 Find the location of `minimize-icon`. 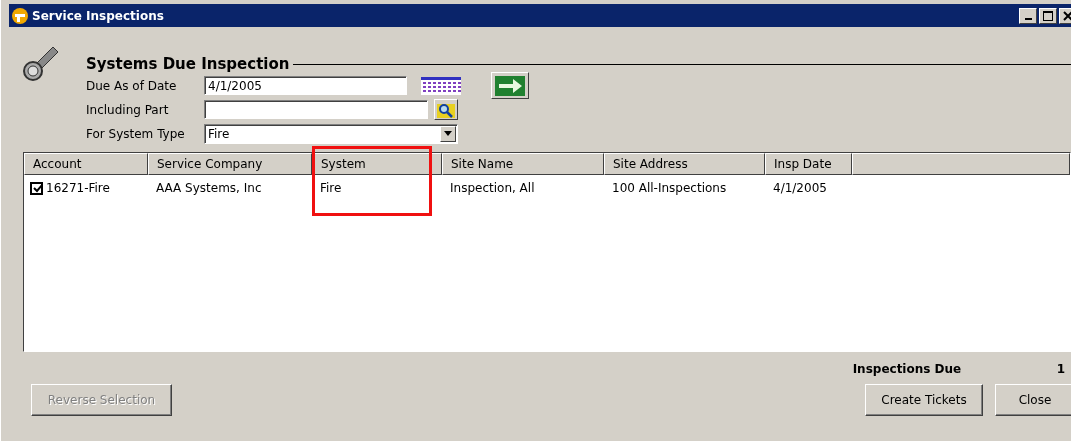

minimize-icon is located at coordinates (1028, 18).